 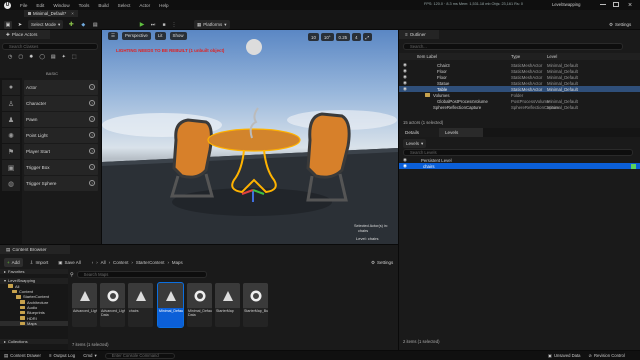 What do you see at coordinates (112, 305) in the screenshot?
I see `asset-tile: Advanced_Lighting_Built Data` at bounding box center [112, 305].